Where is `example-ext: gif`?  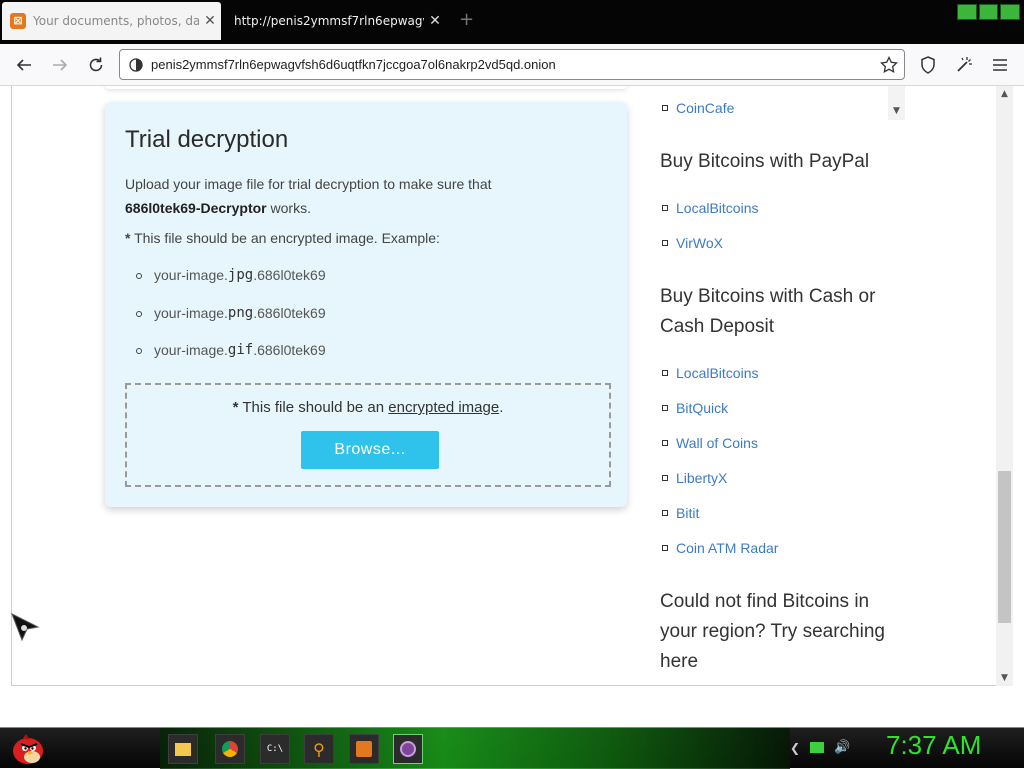 example-ext: gif is located at coordinates (240, 350).